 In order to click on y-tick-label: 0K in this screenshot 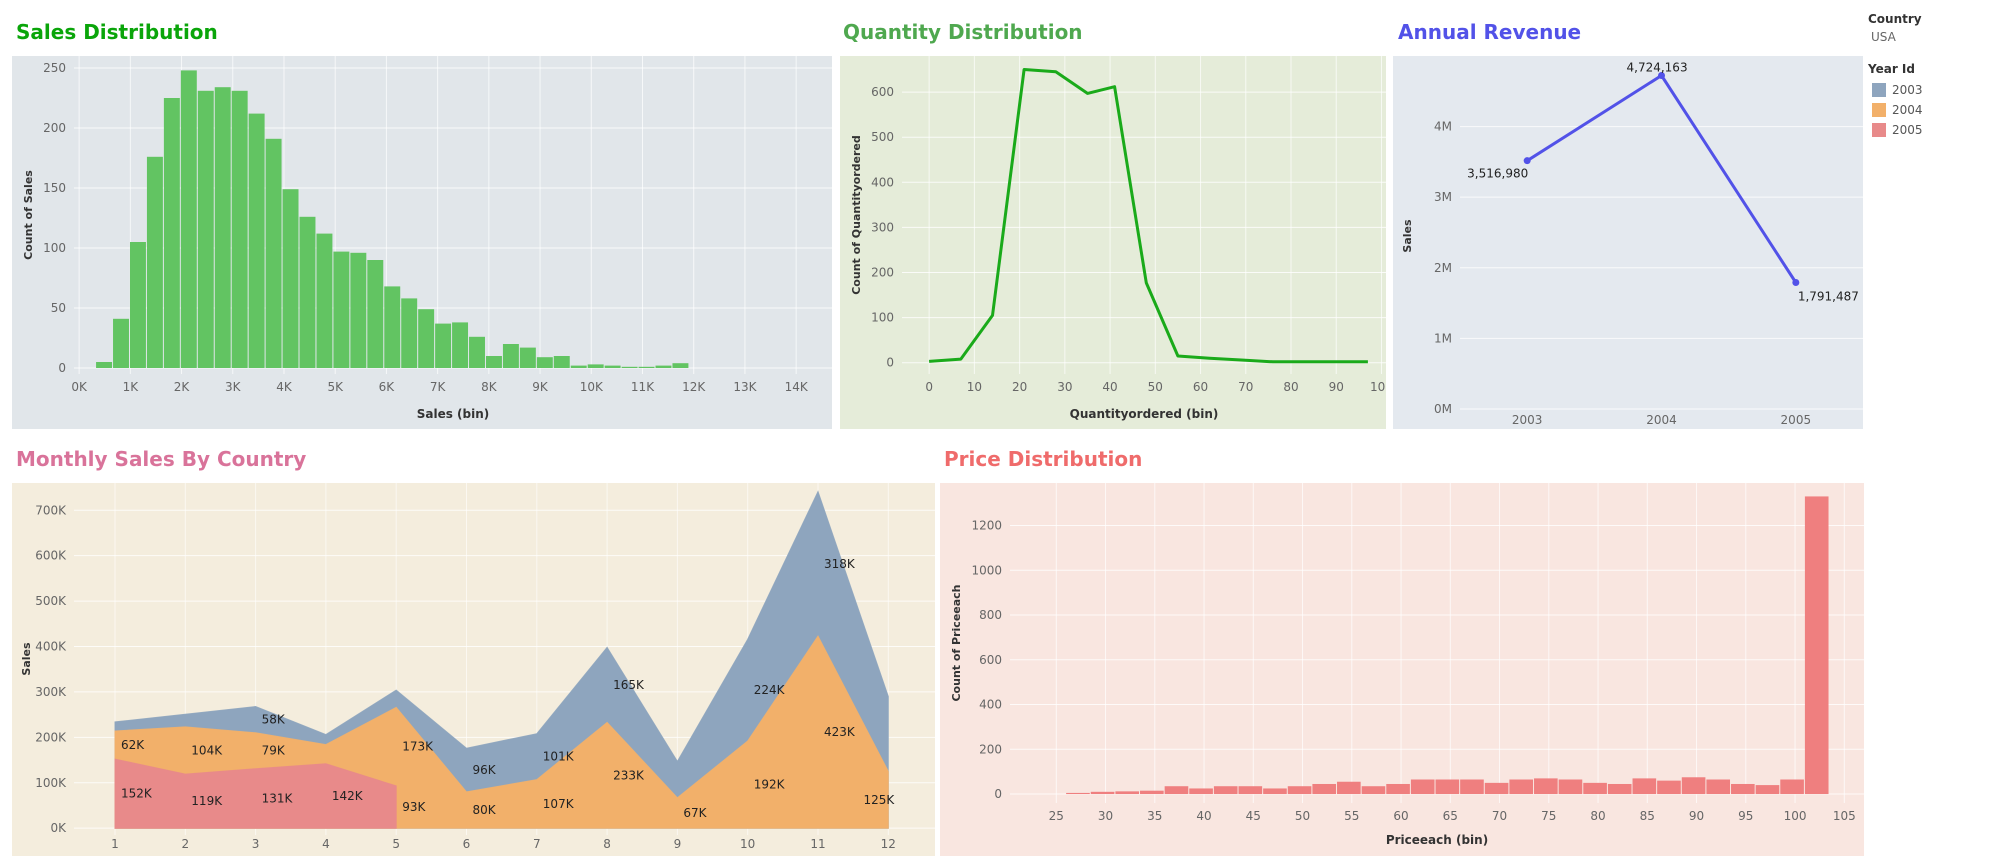, I will do `click(58, 828)`.